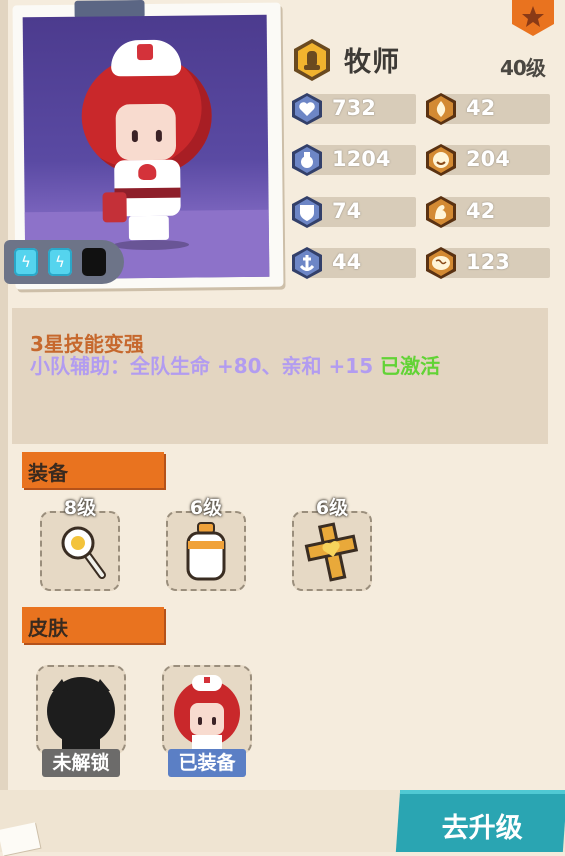 The width and height of the screenshot is (565, 856). I want to click on priest-class-icon, so click(312, 60).